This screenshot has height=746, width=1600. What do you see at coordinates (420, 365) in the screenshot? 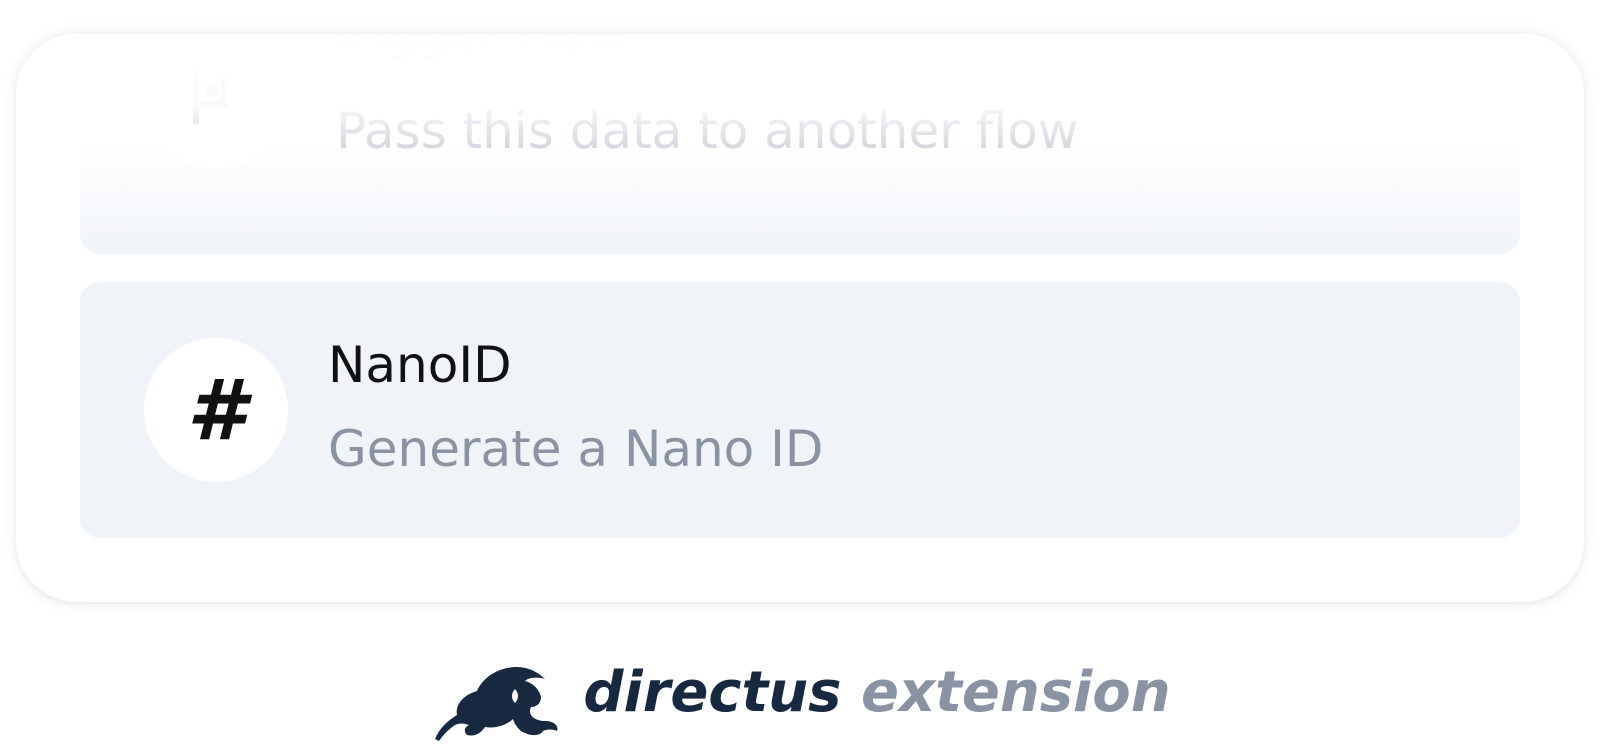
I see `operation-title: NanoID` at bounding box center [420, 365].